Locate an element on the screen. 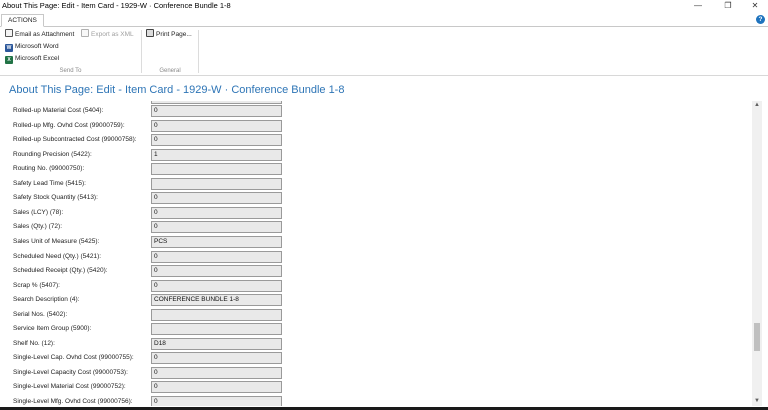 This screenshot has width=768, height=410. general-caption: General is located at coordinates (170, 71).